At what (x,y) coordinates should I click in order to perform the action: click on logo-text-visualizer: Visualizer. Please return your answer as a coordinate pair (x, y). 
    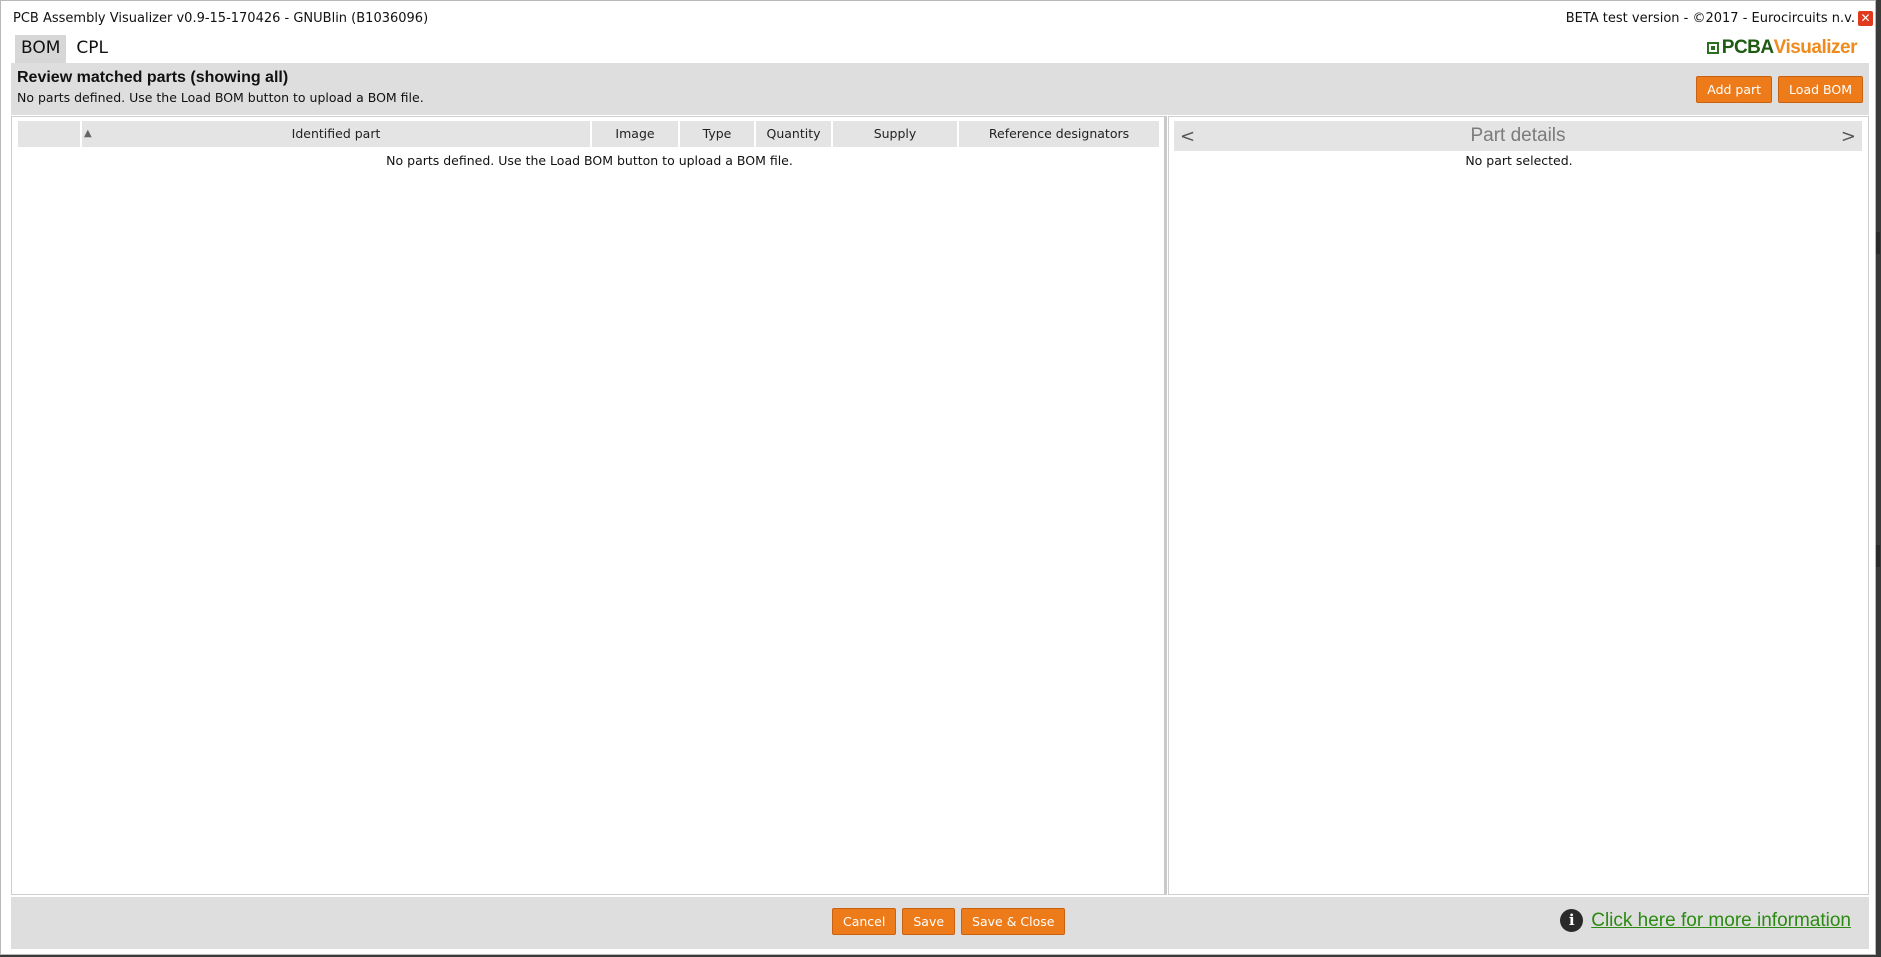
    Looking at the image, I should click on (1815, 47).